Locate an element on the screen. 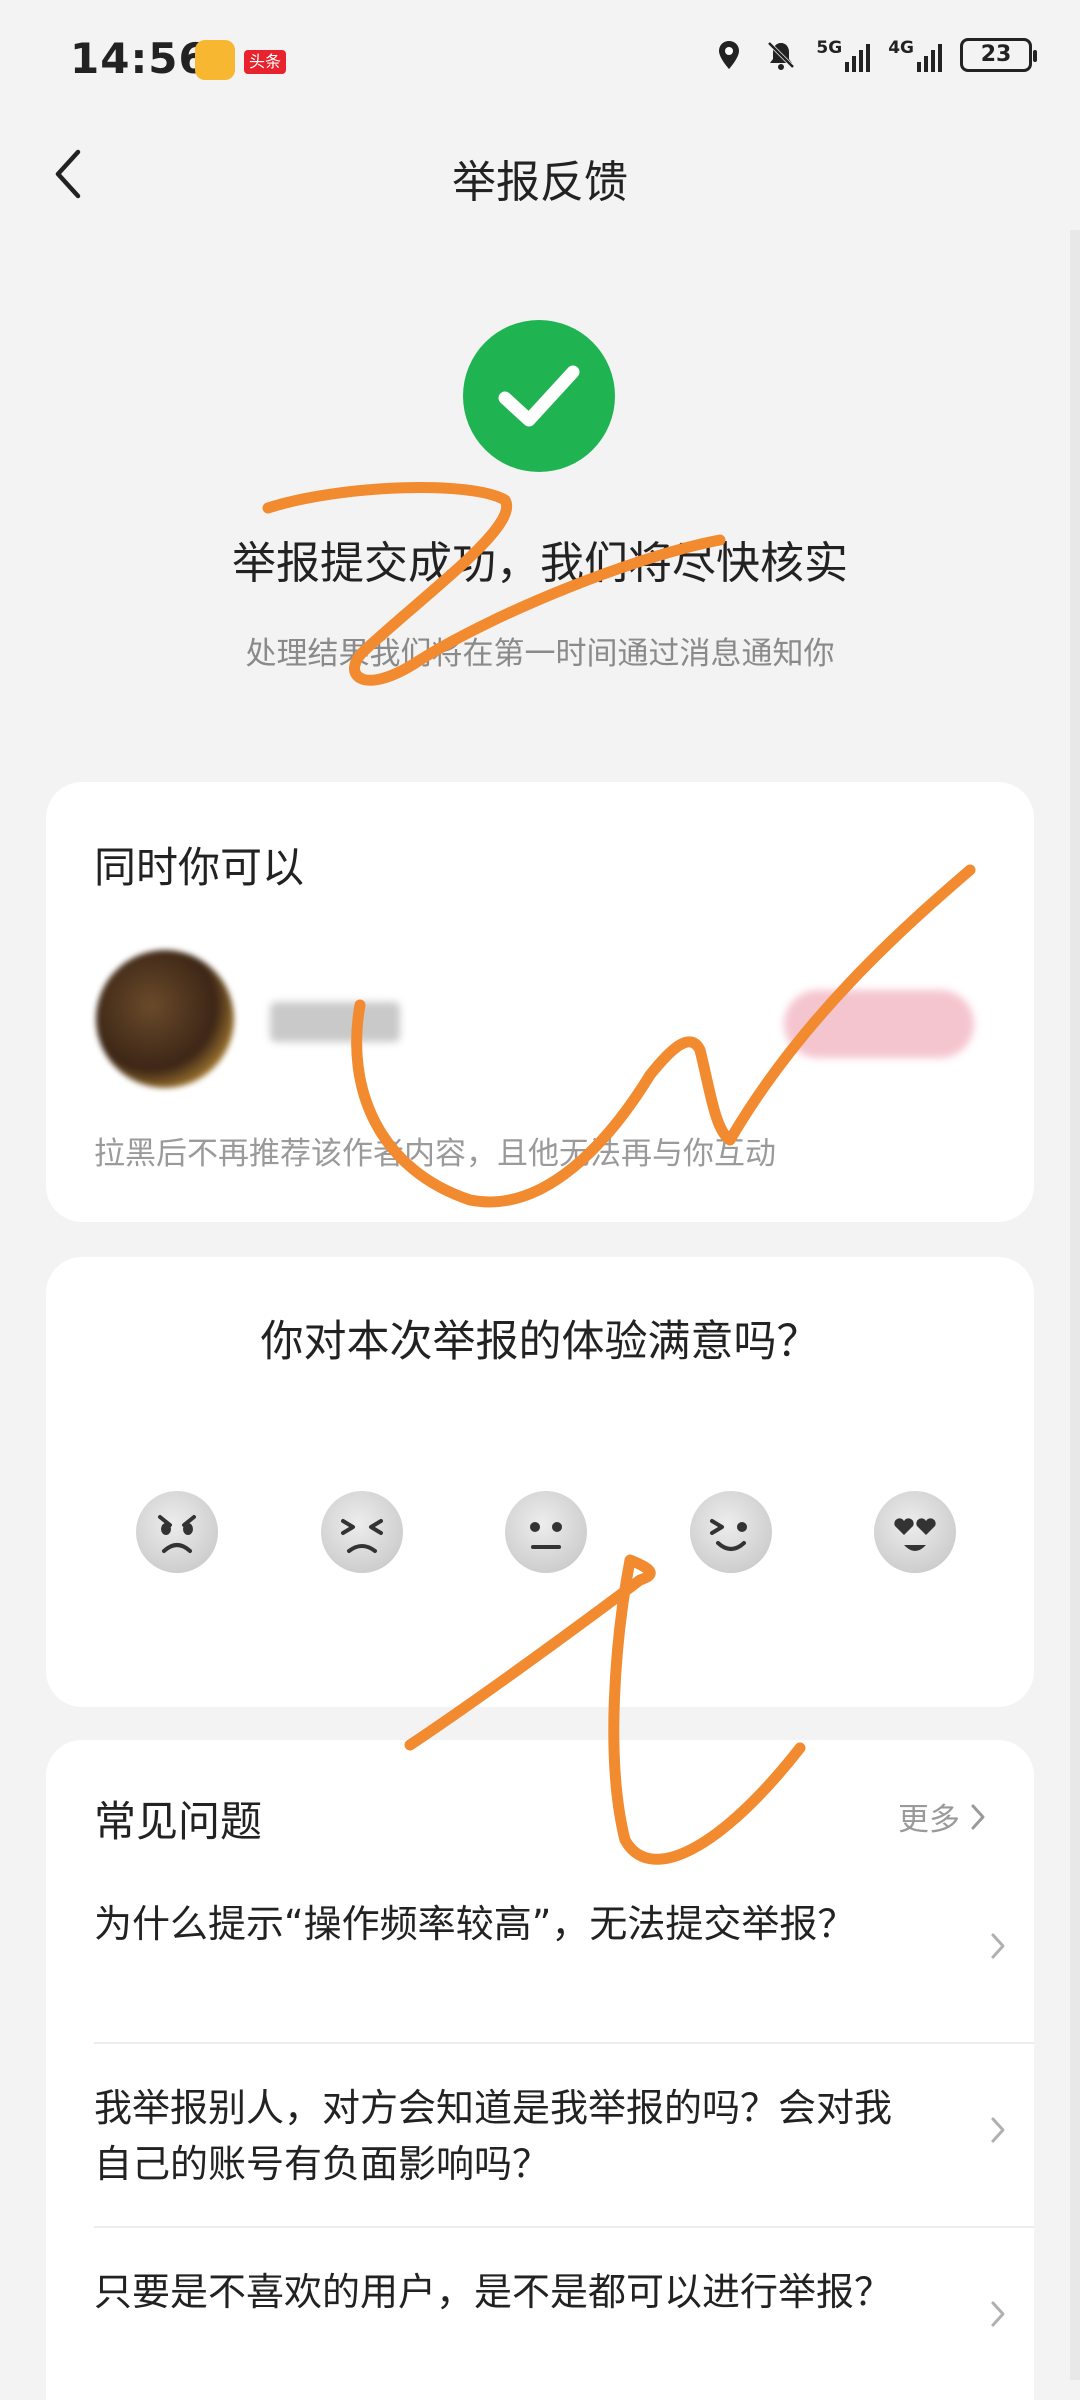 This screenshot has width=1080, height=2400. status-bar: 14:56 头条 5G 4G 23 is located at coordinates (540, 62).